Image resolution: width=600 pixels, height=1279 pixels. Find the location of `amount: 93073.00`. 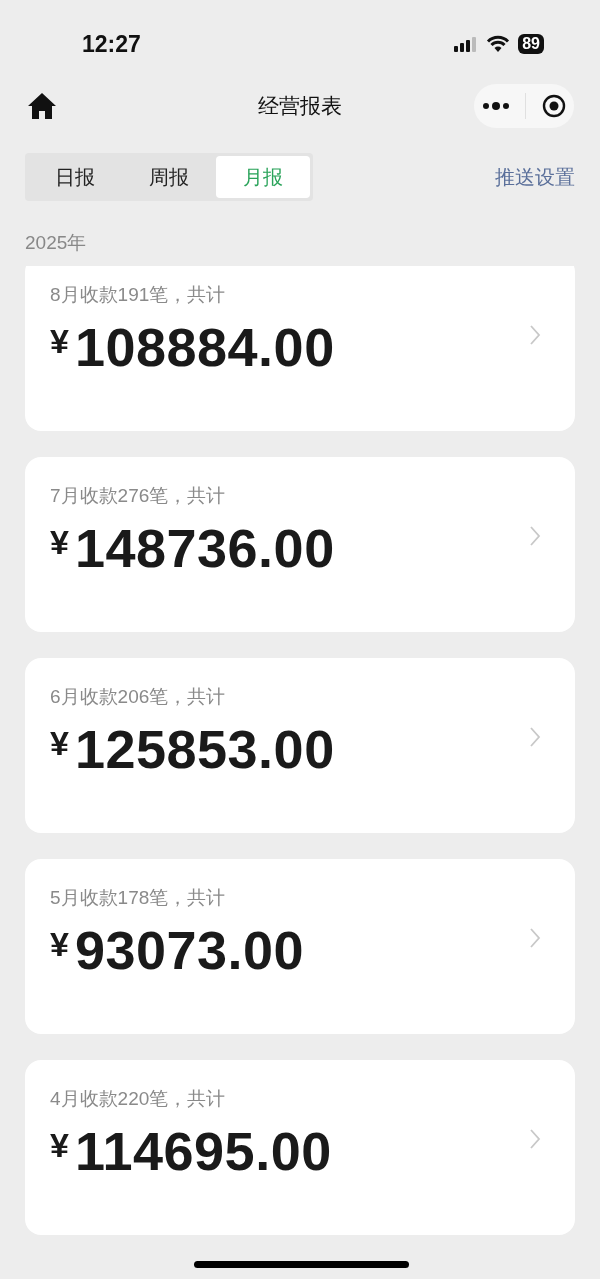

amount: 93073.00 is located at coordinates (189, 950).